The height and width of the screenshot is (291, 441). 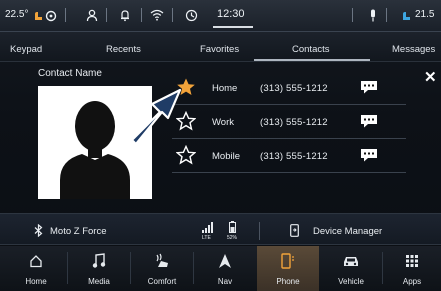 What do you see at coordinates (26, 49) in the screenshot?
I see `tab-keypad: Keypad` at bounding box center [26, 49].